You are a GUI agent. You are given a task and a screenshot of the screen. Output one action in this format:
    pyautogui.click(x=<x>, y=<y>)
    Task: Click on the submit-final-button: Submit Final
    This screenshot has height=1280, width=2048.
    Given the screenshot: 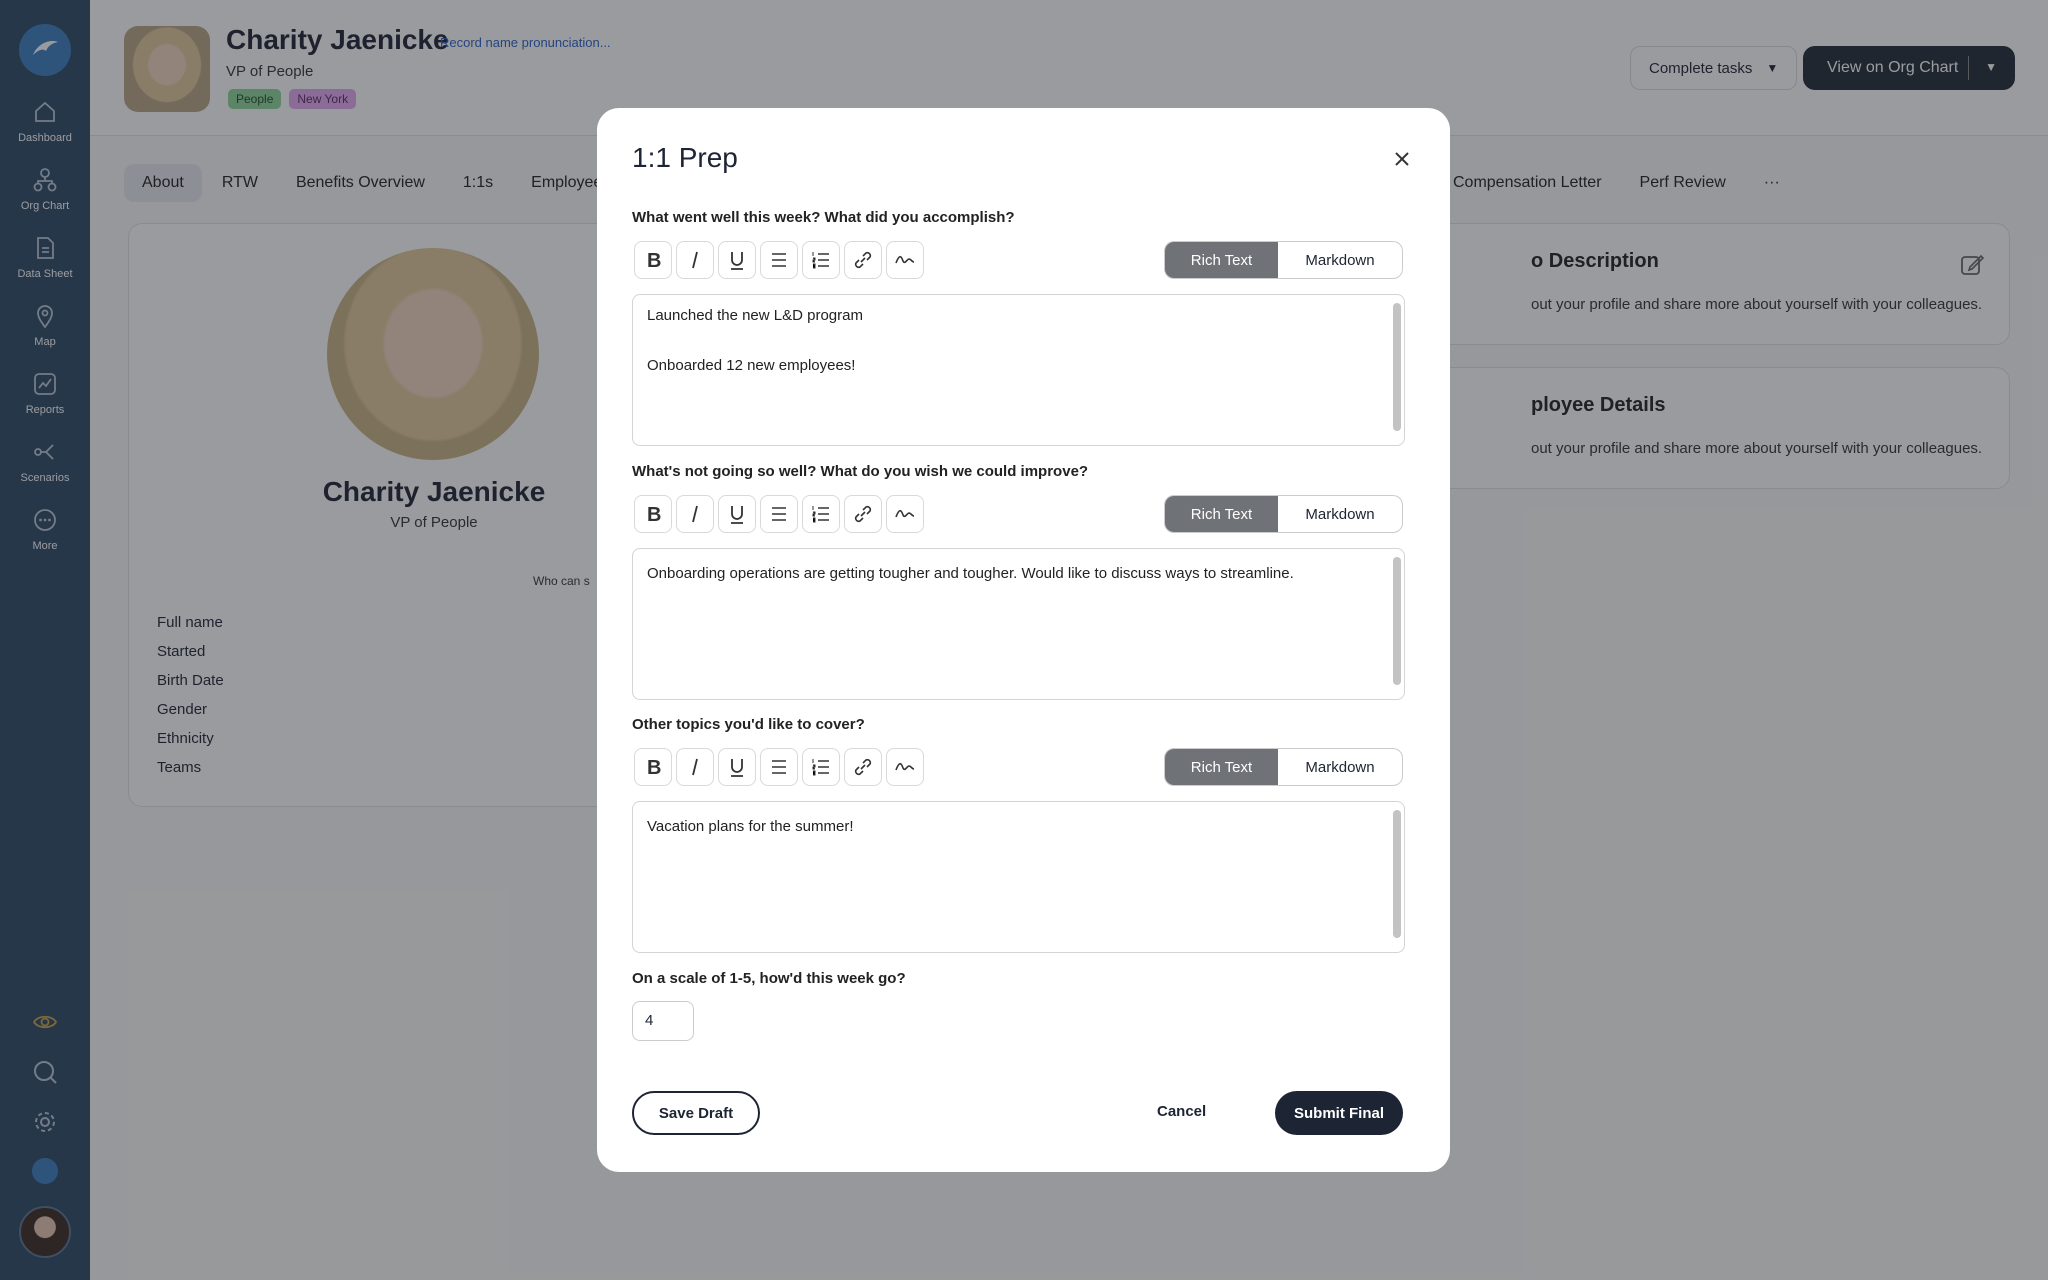 What is the action you would take?
    pyautogui.click(x=1339, y=1113)
    